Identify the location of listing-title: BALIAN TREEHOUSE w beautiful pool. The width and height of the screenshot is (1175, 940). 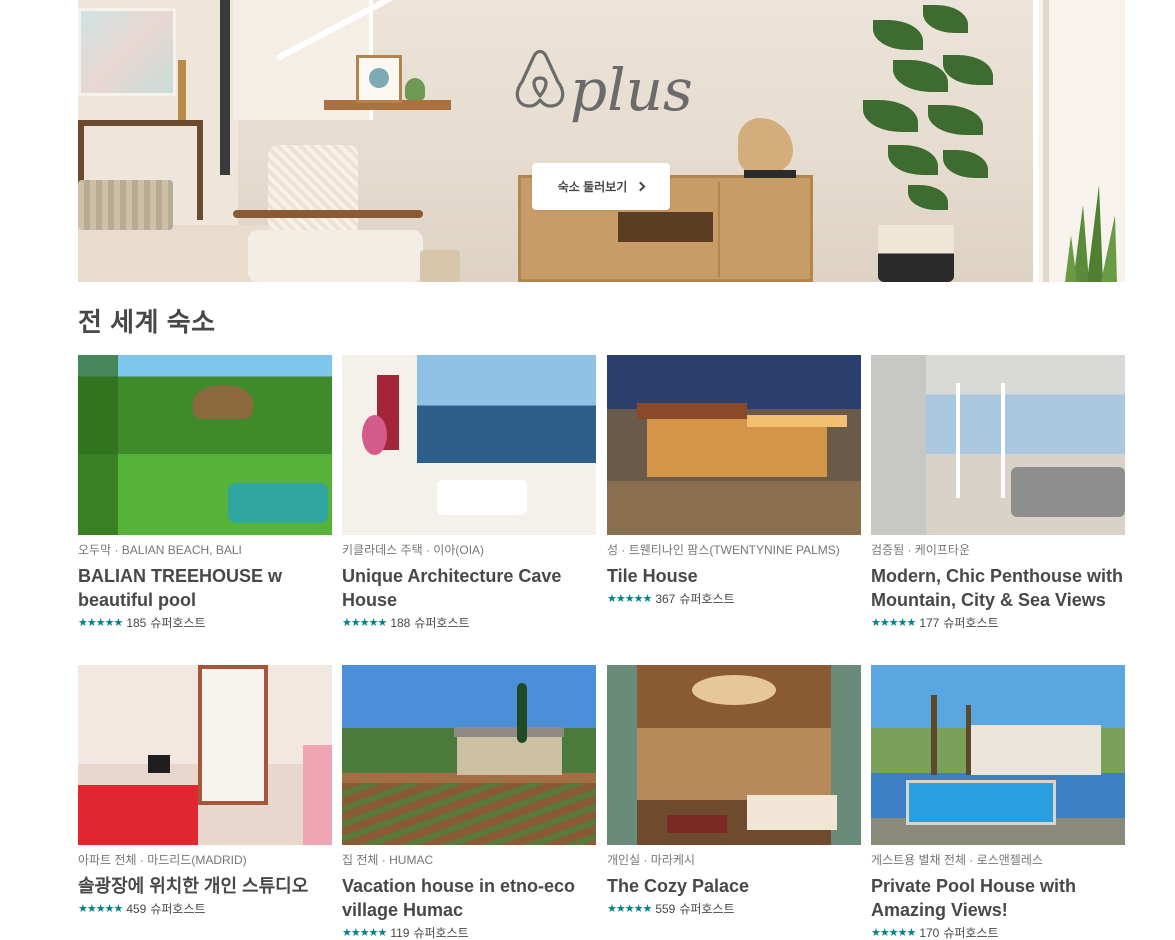
(205, 588).